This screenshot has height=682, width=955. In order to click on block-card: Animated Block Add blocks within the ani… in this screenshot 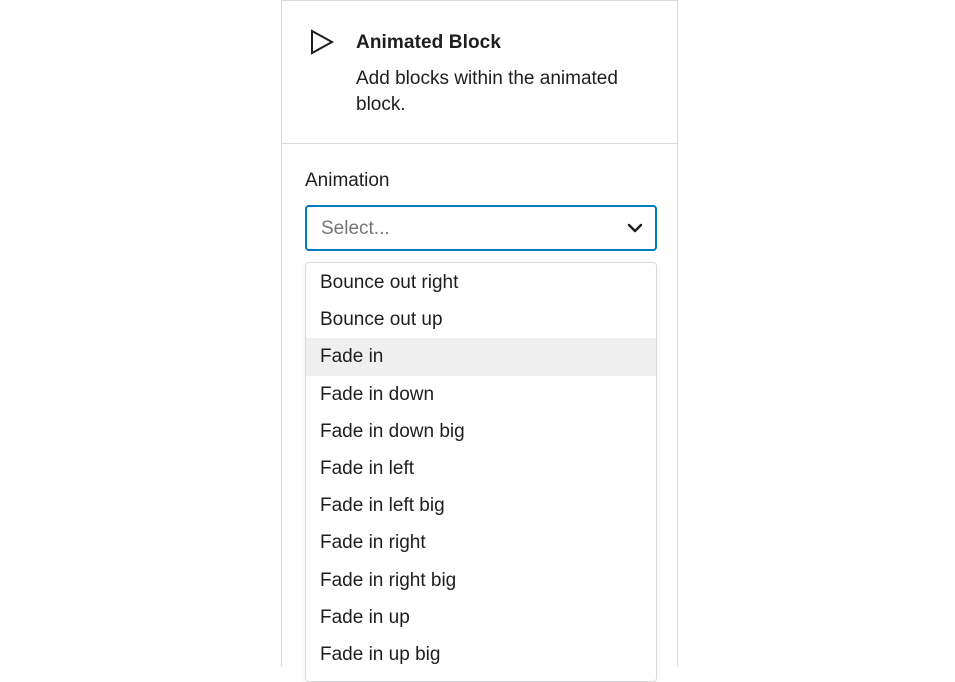, I will do `click(479, 72)`.